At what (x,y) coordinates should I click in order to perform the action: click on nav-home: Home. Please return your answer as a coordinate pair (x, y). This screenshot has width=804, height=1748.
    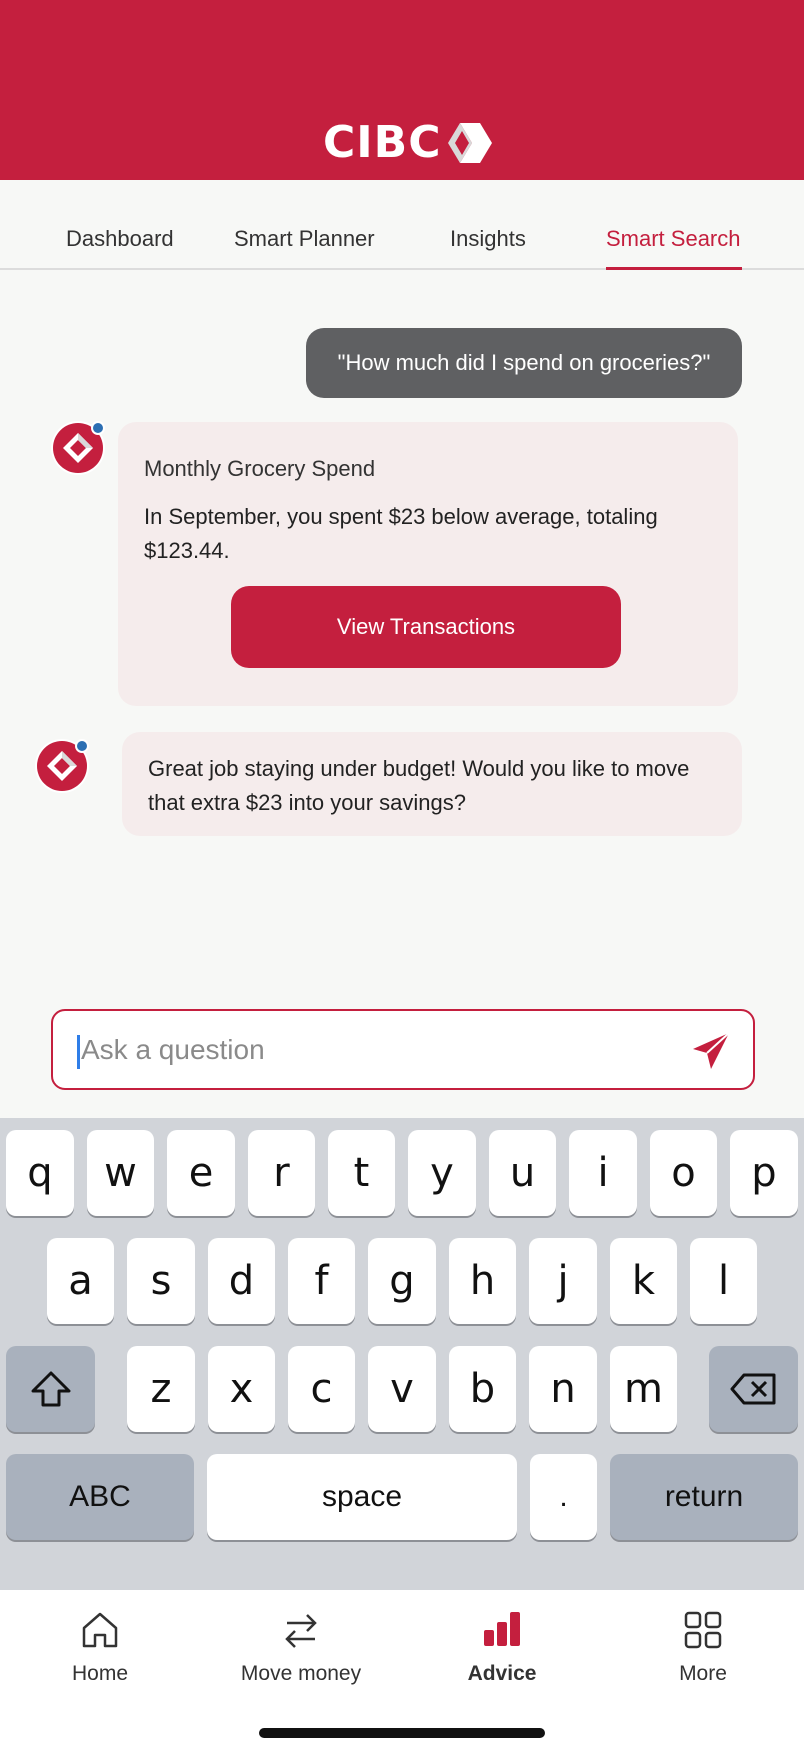
    Looking at the image, I should click on (100, 1658).